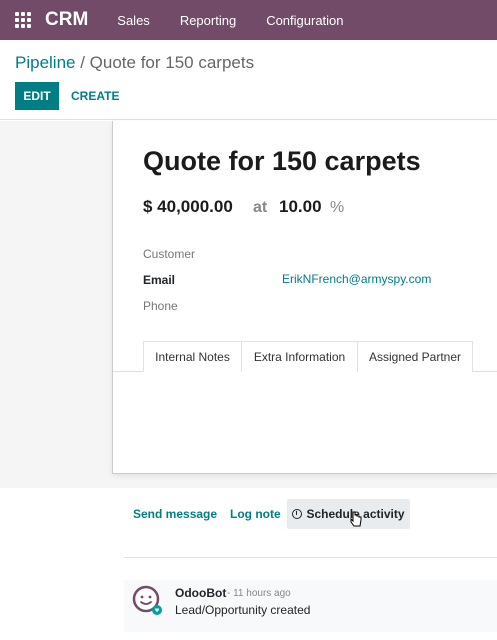 The image size is (497, 640). Describe the element at coordinates (169, 254) in the screenshot. I see `customer-label: Customer` at that location.